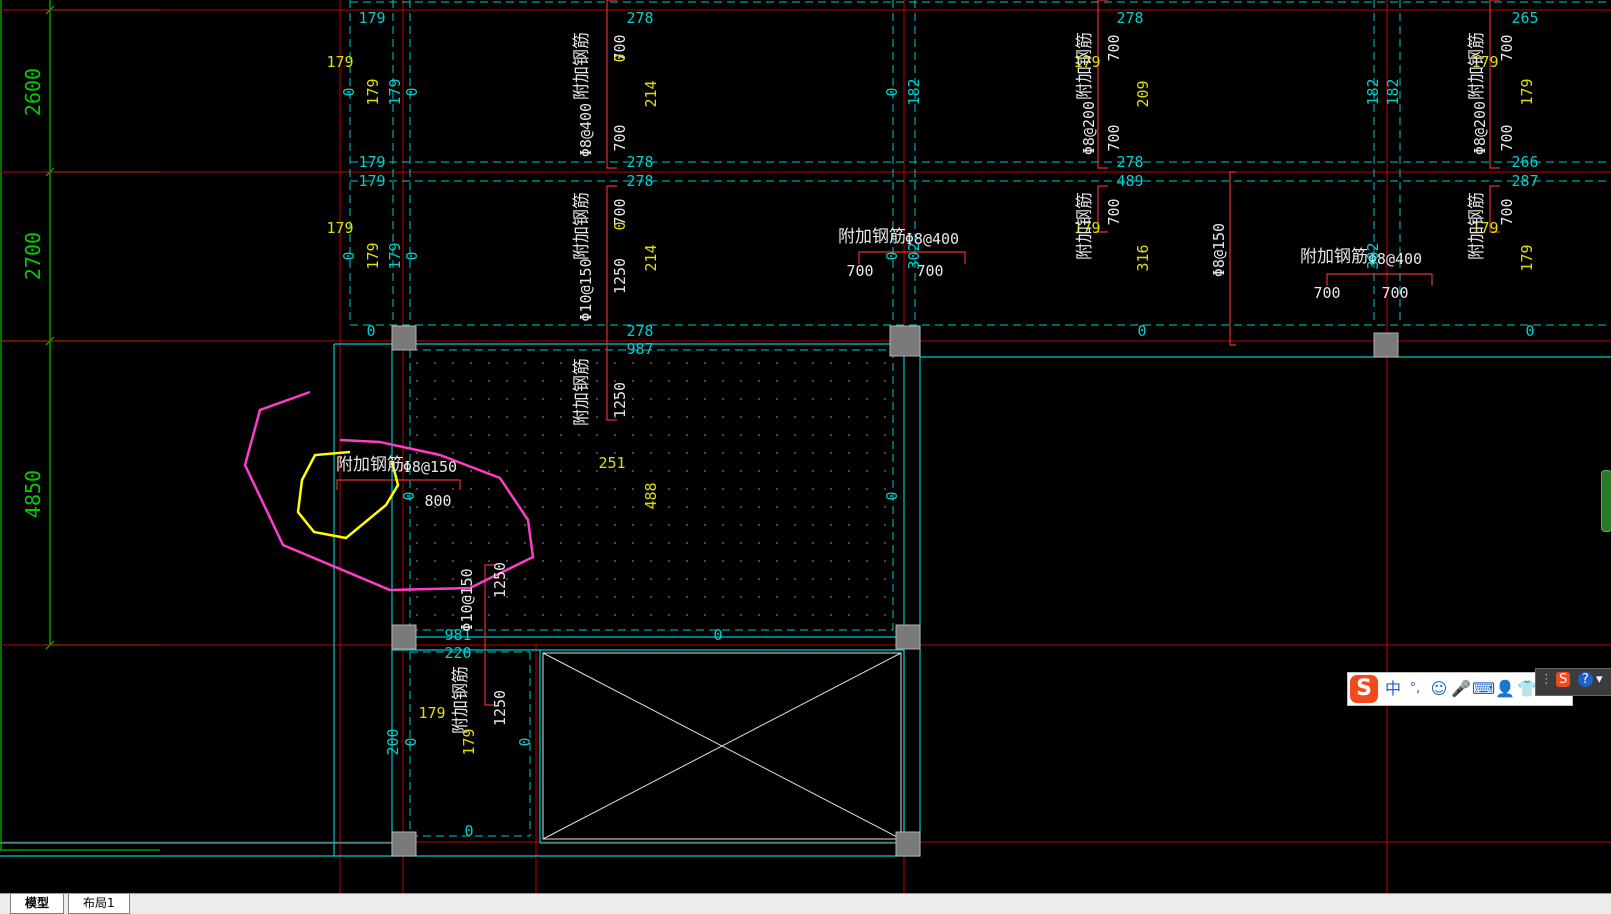 The width and height of the screenshot is (1611, 914). I want to click on dimension-text: Φ8@150, so click(430, 467).